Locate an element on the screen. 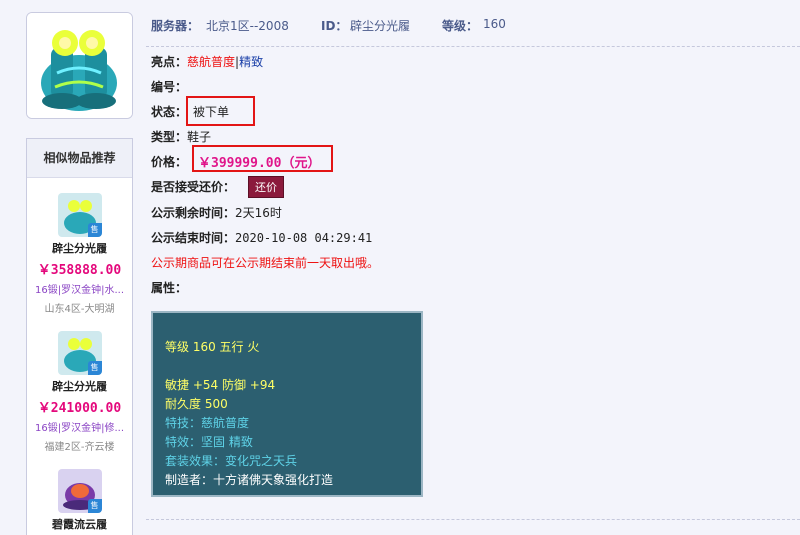 This screenshot has height=535, width=800. attr-durability: 耐久度 500 is located at coordinates (196, 404).